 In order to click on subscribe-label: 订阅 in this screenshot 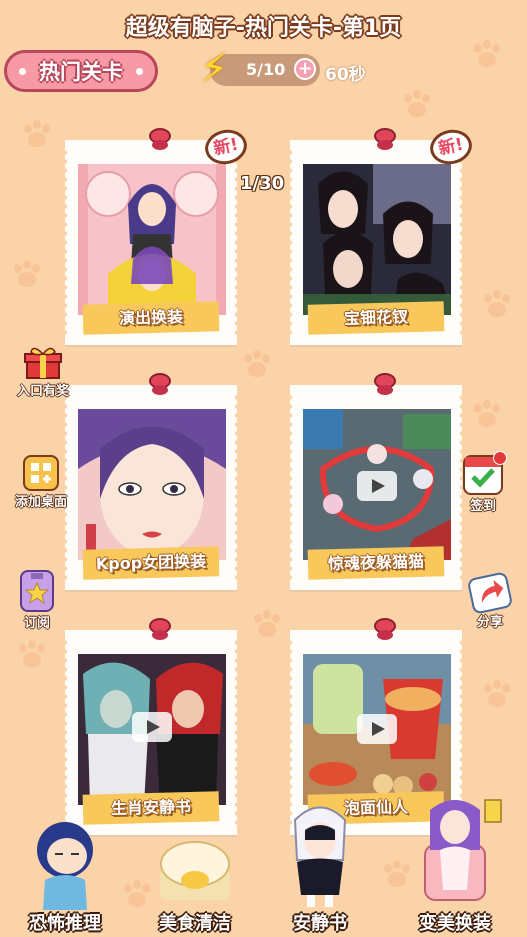, I will do `click(36, 623)`.